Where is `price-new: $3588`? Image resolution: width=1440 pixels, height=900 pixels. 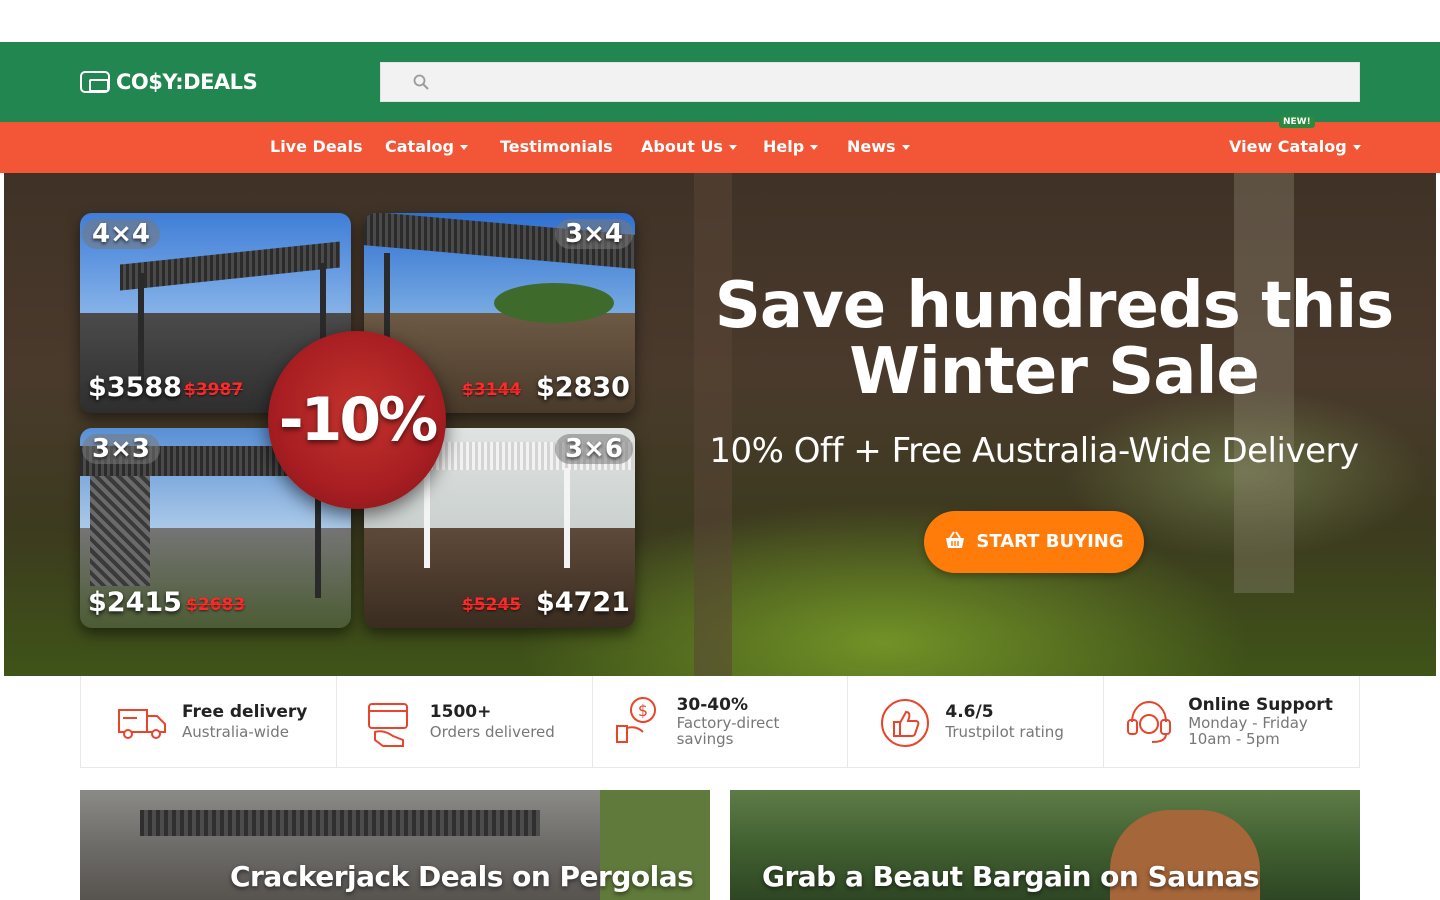 price-new: $3588 is located at coordinates (135, 387).